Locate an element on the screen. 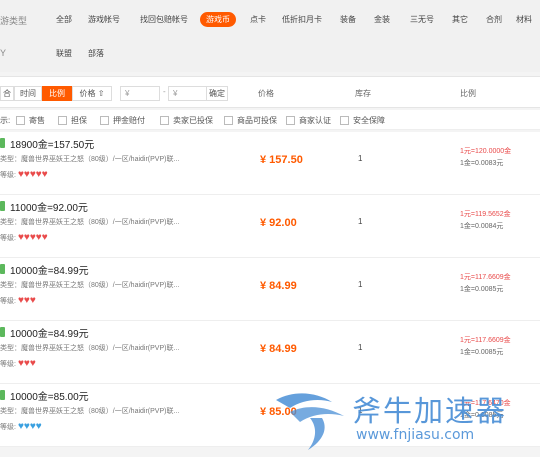 This screenshot has height=457, width=540. listing-title: 18900金=157.50元 is located at coordinates (52, 143).